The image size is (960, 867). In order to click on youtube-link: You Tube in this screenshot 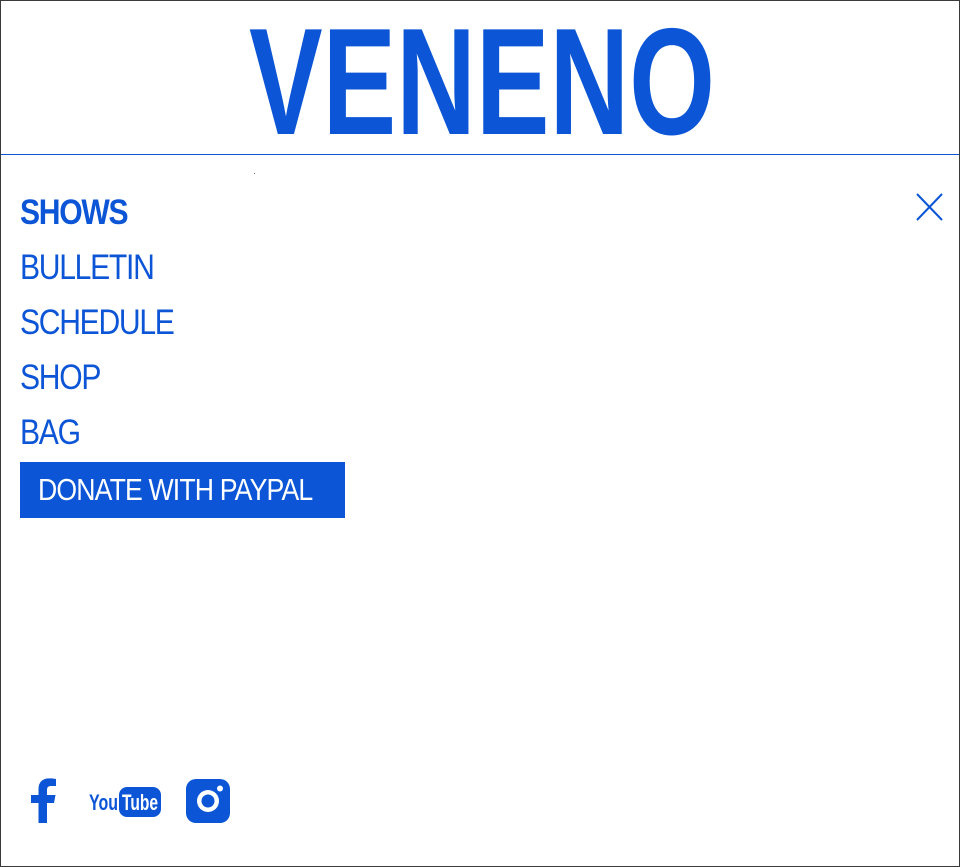, I will do `click(125, 801)`.